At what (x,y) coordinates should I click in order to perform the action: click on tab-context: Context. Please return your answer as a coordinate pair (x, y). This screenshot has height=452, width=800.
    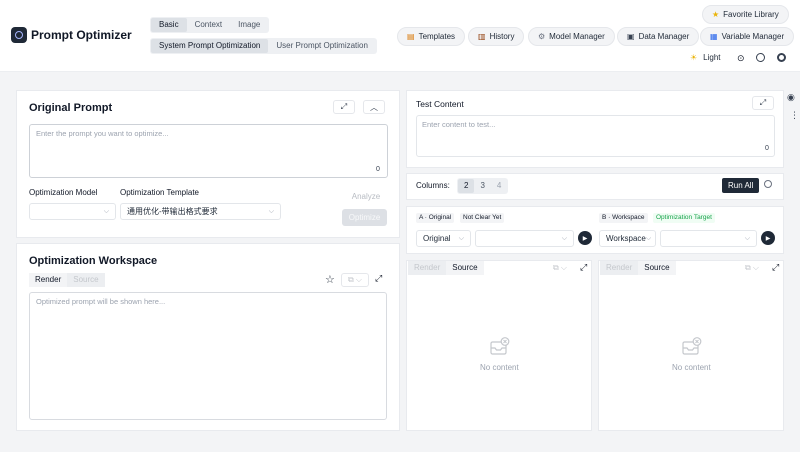
    Looking at the image, I should click on (209, 25).